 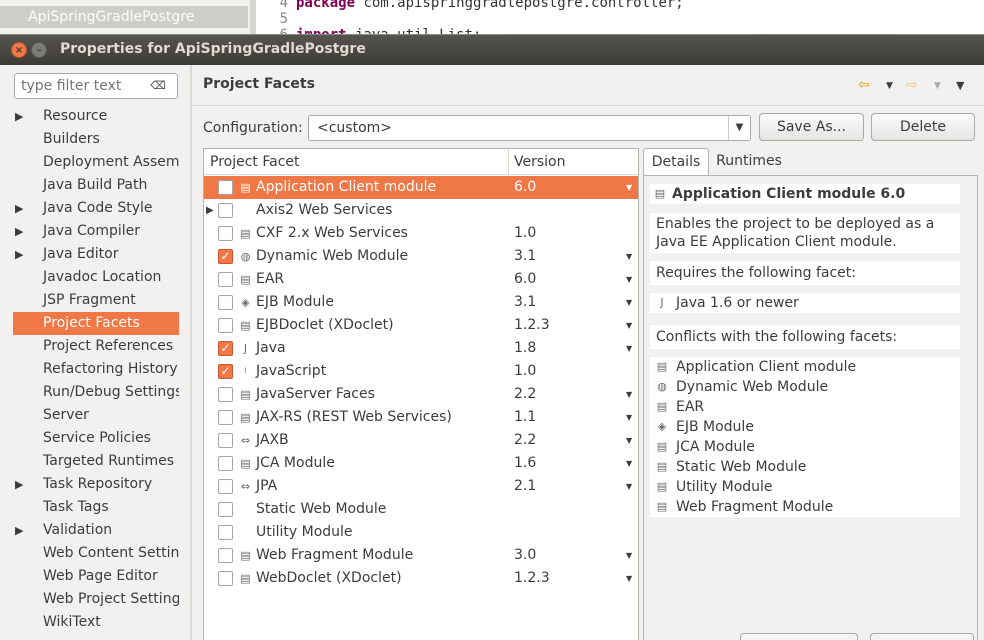 I want to click on back-dropdown-icon: ▼, so click(x=889, y=86).